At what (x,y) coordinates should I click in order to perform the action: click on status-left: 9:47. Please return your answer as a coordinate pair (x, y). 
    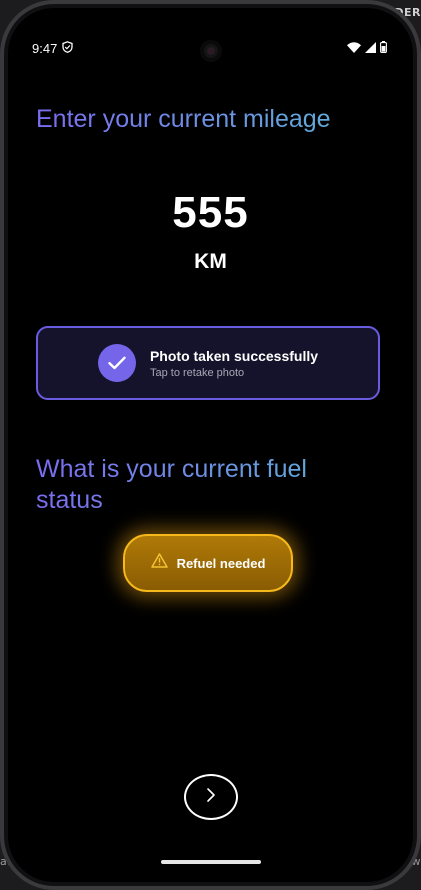
    Looking at the image, I should click on (52, 48).